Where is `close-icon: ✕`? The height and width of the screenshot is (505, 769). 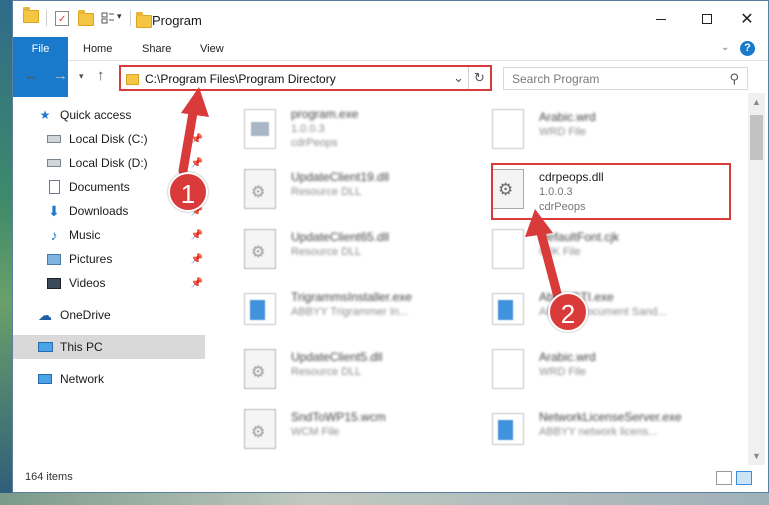 close-icon: ✕ is located at coordinates (747, 19).